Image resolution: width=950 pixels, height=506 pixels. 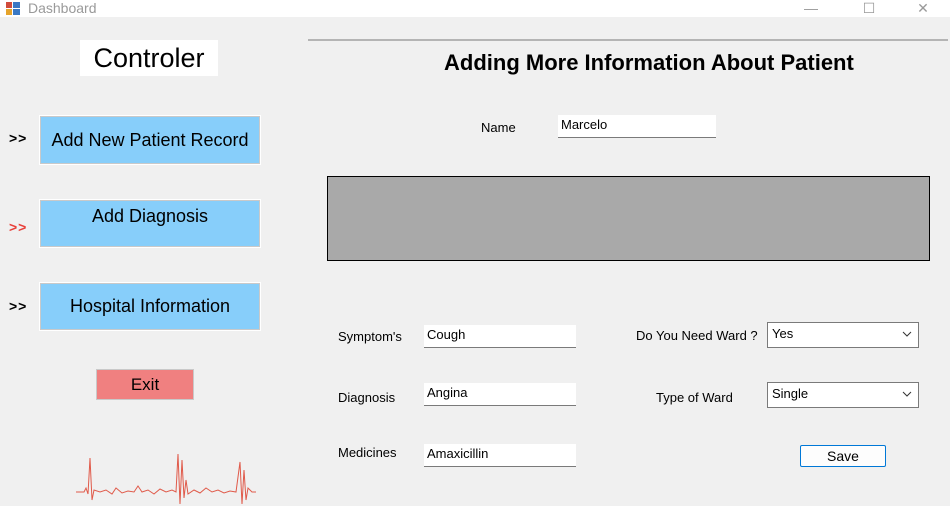 What do you see at coordinates (628, 40) in the screenshot?
I see `top-divider` at bounding box center [628, 40].